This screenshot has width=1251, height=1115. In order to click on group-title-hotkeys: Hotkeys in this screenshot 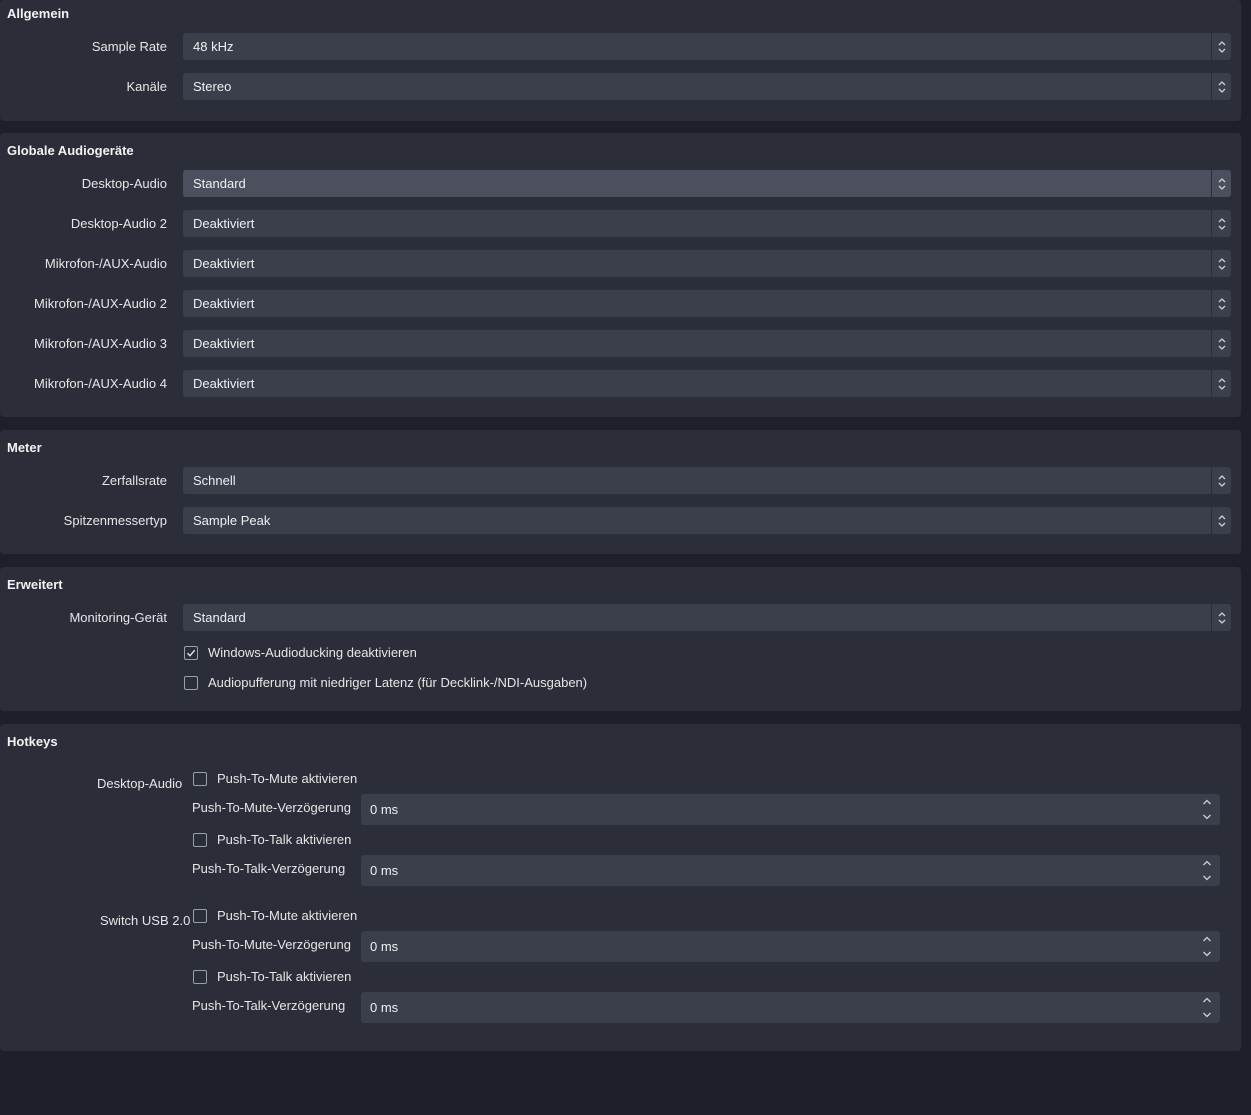, I will do `click(32, 741)`.